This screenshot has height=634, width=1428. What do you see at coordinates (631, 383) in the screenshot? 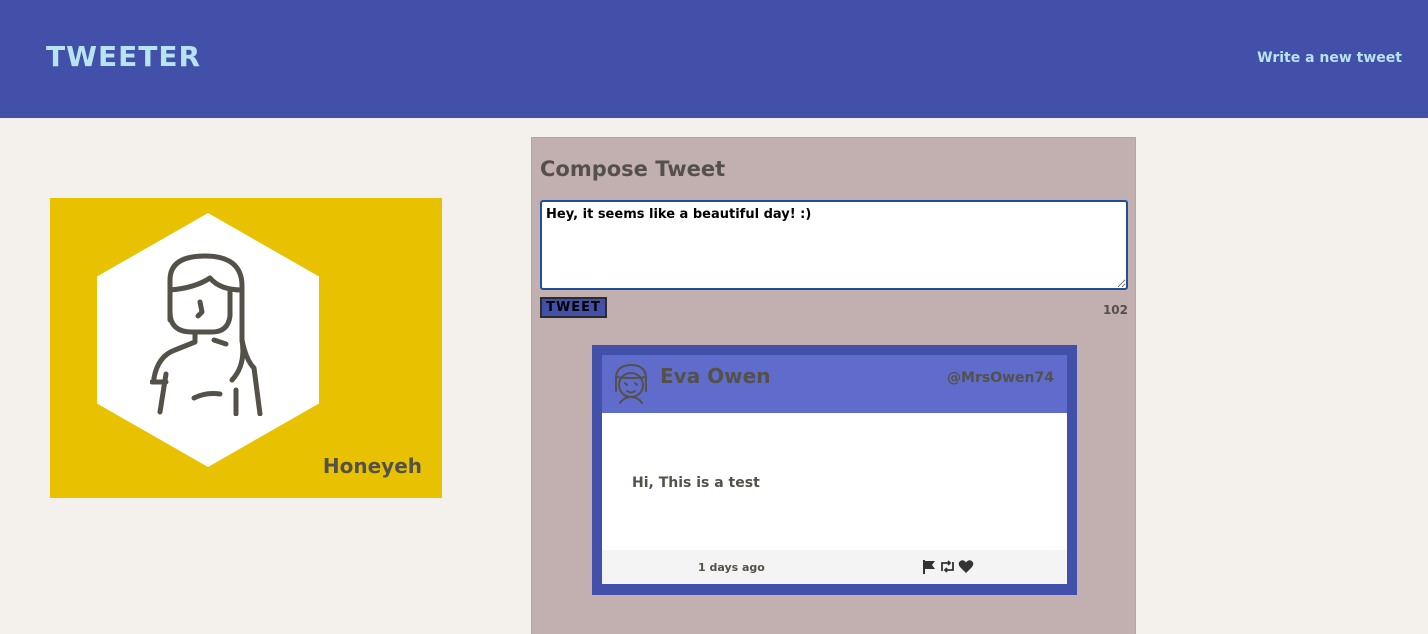
I see `girl-avatar-icon` at bounding box center [631, 383].